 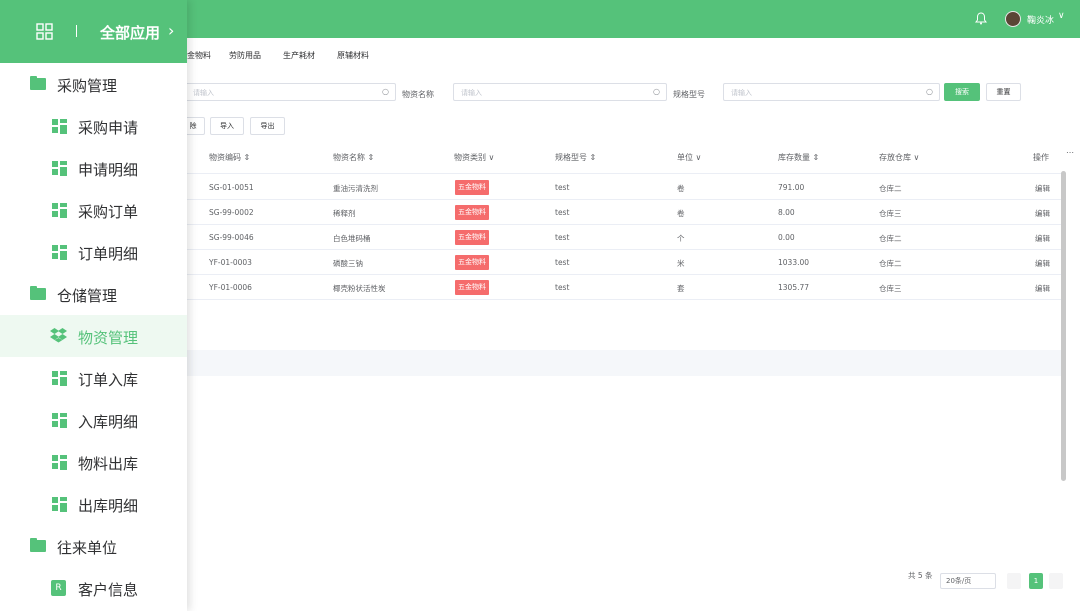 What do you see at coordinates (93, 420) in the screenshot?
I see `menu-item-inbound-detail: 入库明细` at bounding box center [93, 420].